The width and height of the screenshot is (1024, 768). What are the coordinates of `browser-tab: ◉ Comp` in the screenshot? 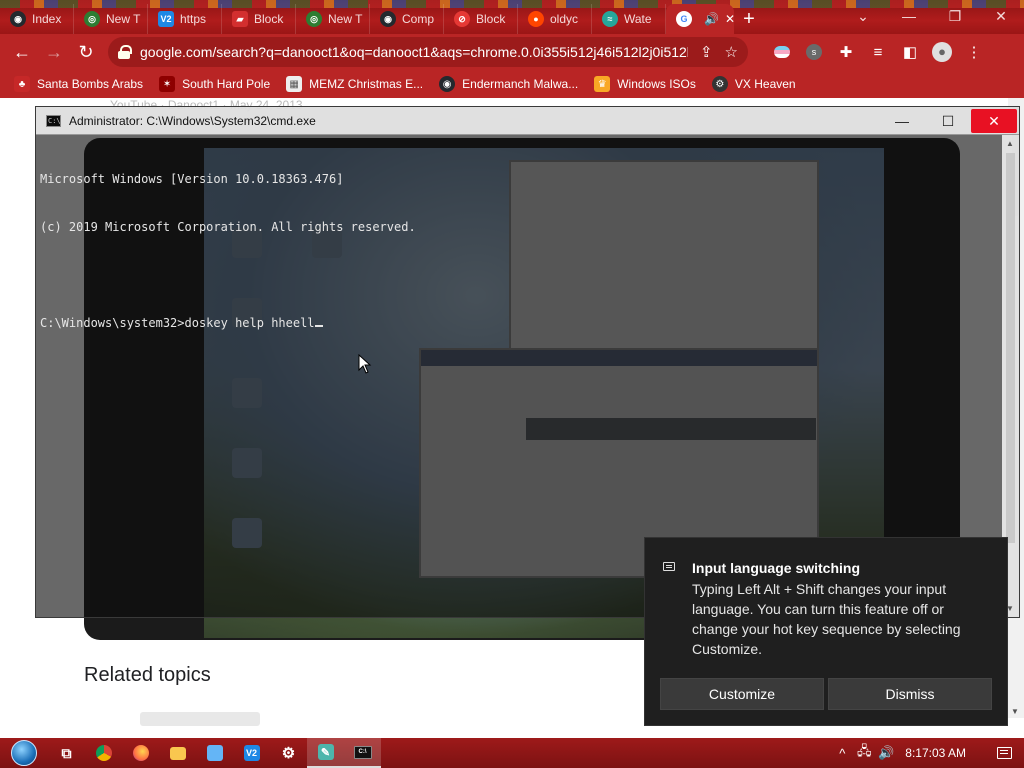 It's located at (407, 19).